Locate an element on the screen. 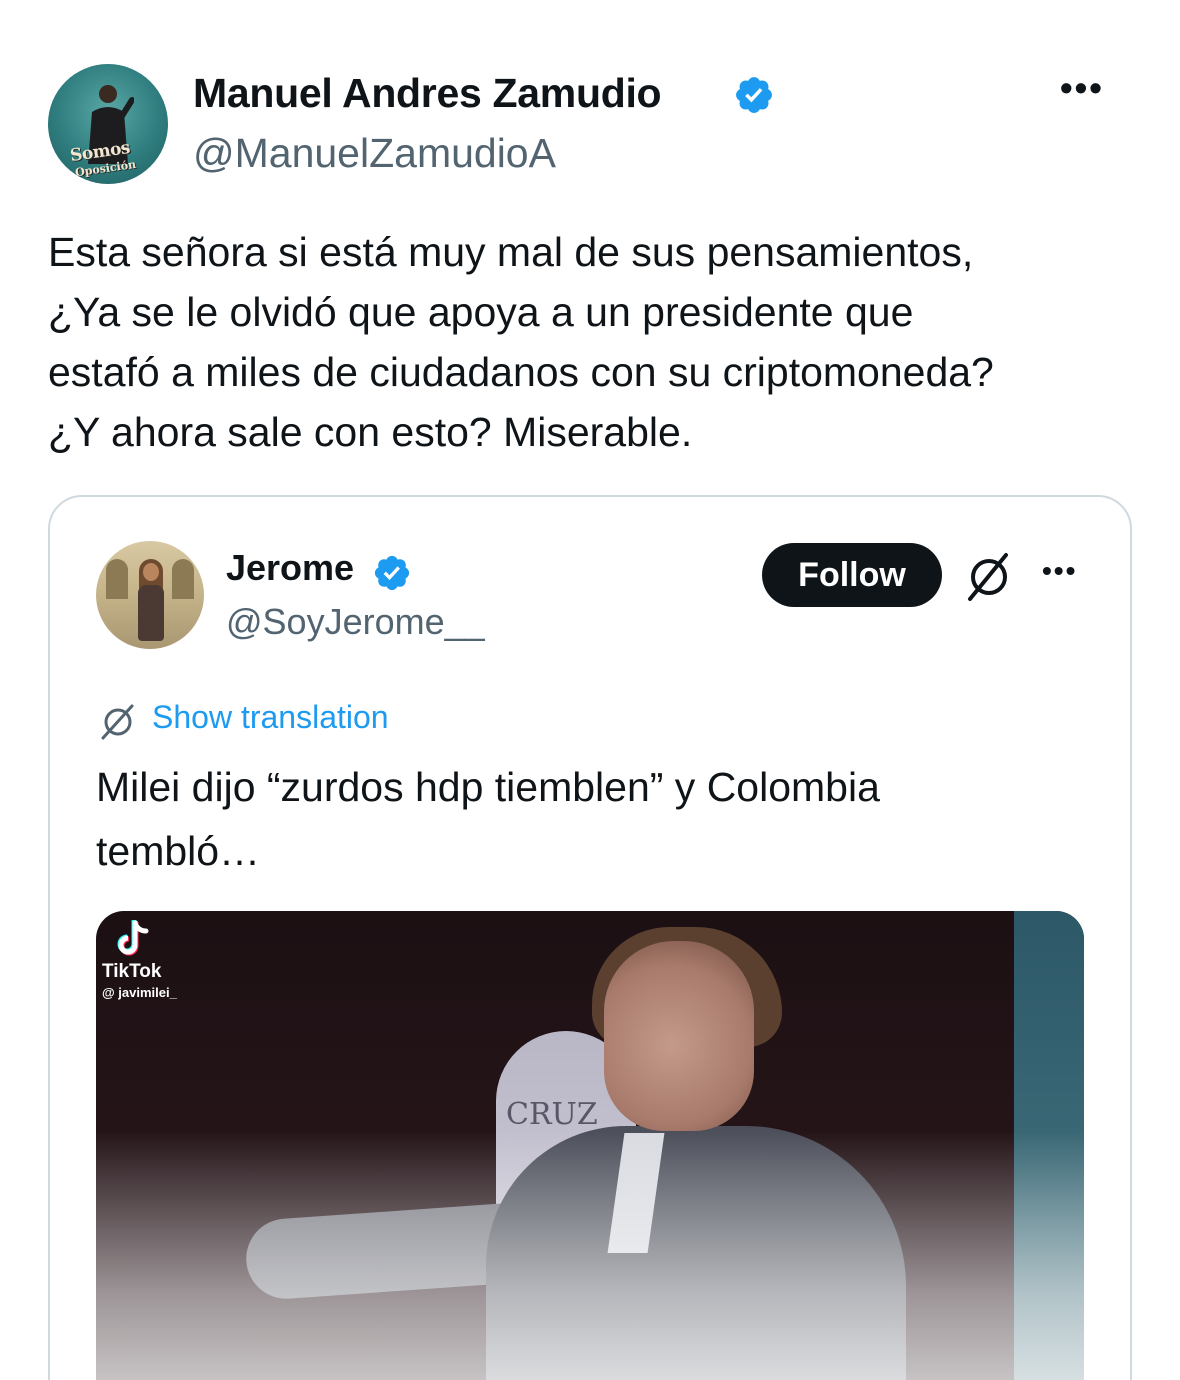  author-name: Manuel Andres Zamudio is located at coordinates (427, 93).